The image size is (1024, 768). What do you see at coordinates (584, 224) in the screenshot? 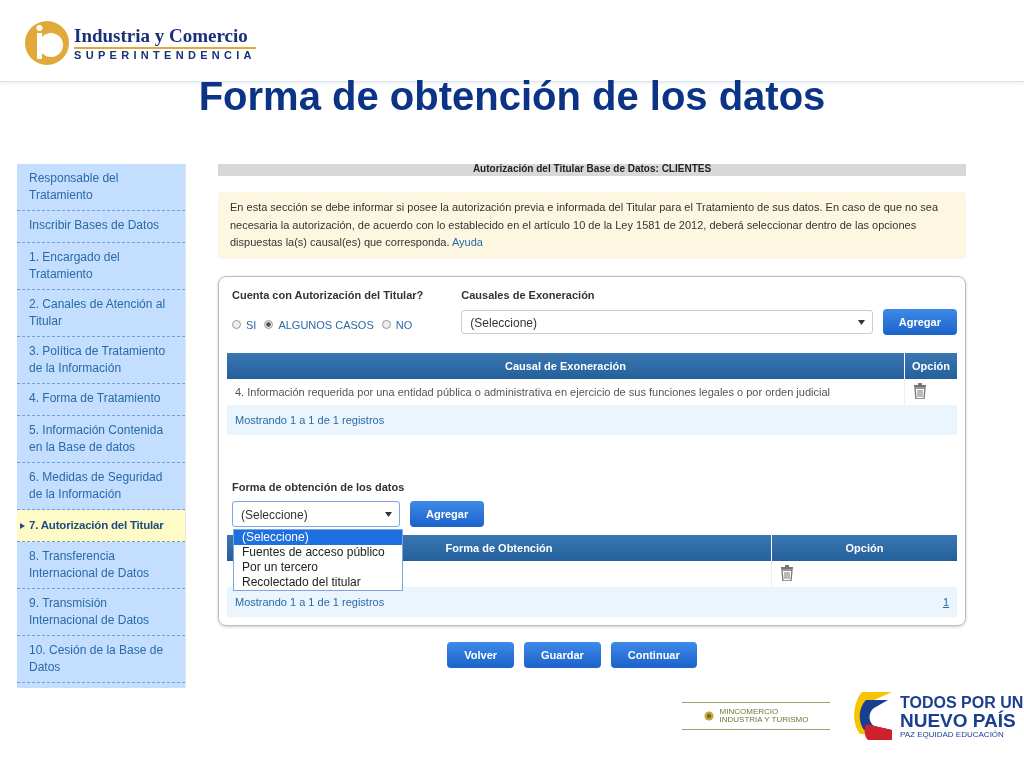
I see `info-text: En esta sección se debe informar si posee la autorización previa e informada del Titular para el Tratamiento de sus datos. En caso de que no sea necesaria la autorización, de acuerdo con lo establecido en el artículo 10 de la Ley 1581 de 2012, deberá seleccionar dentro de las opciones dispuestas la(s) causal(es) que corresponda. Ayuda` at bounding box center [584, 224].